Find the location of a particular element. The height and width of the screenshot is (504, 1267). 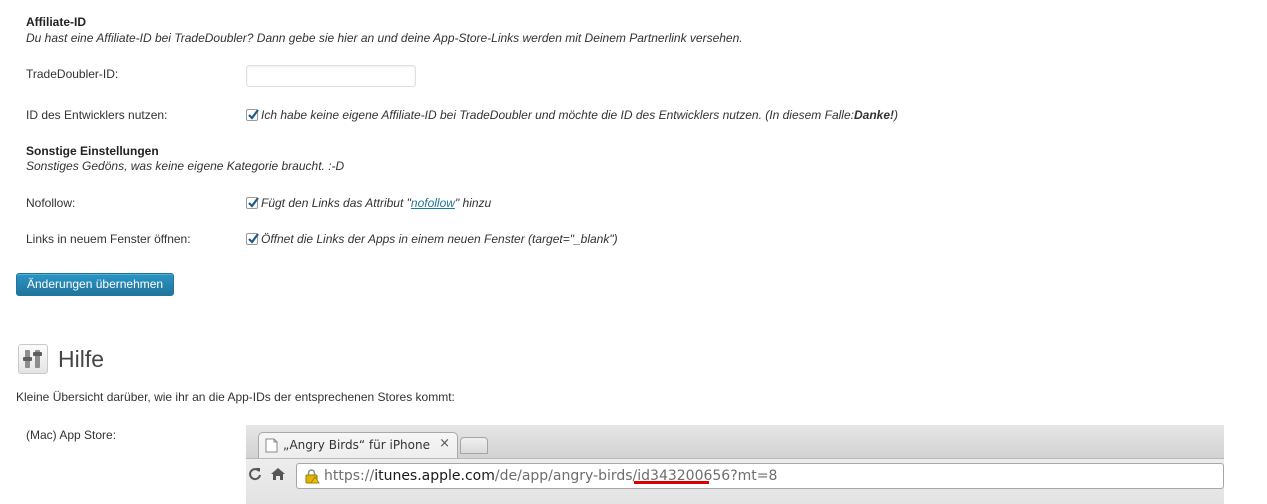

home-icon is located at coordinates (278, 474).